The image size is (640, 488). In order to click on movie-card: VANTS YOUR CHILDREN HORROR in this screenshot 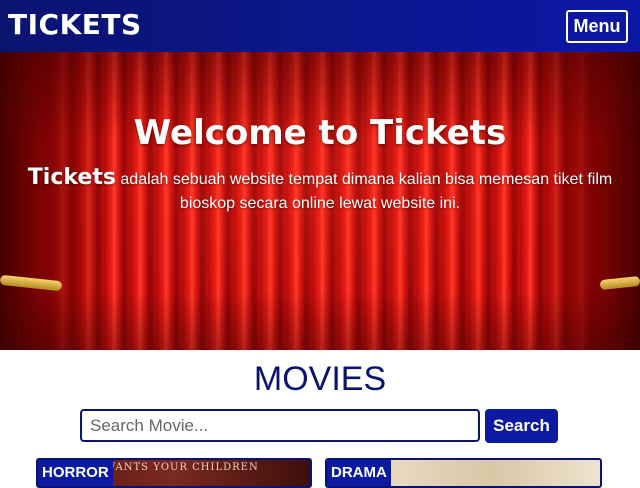, I will do `click(174, 473)`.